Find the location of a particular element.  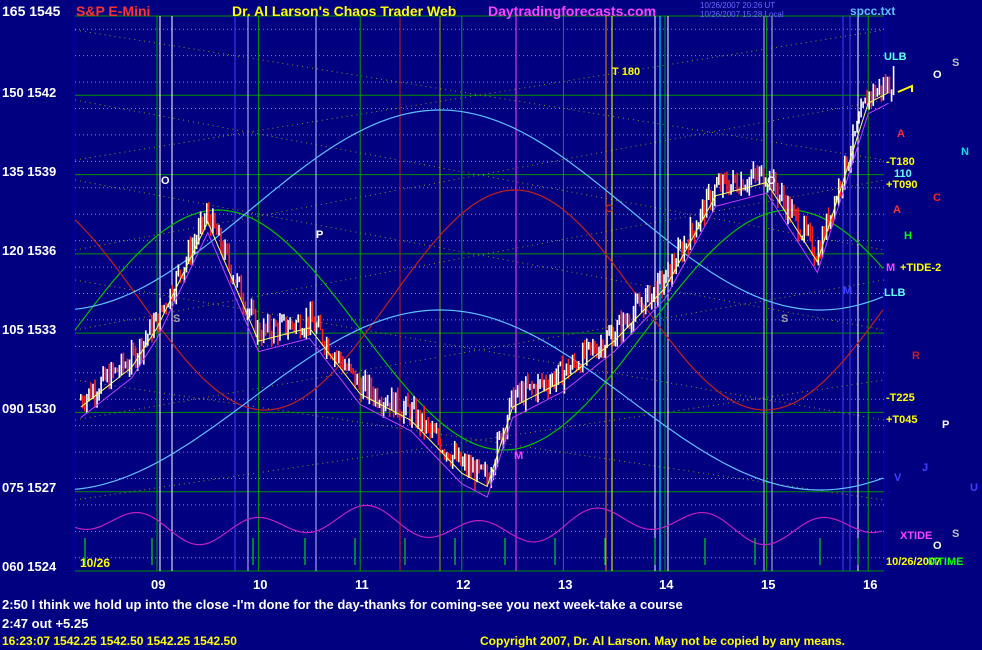

planet-letter: U is located at coordinates (974, 488).